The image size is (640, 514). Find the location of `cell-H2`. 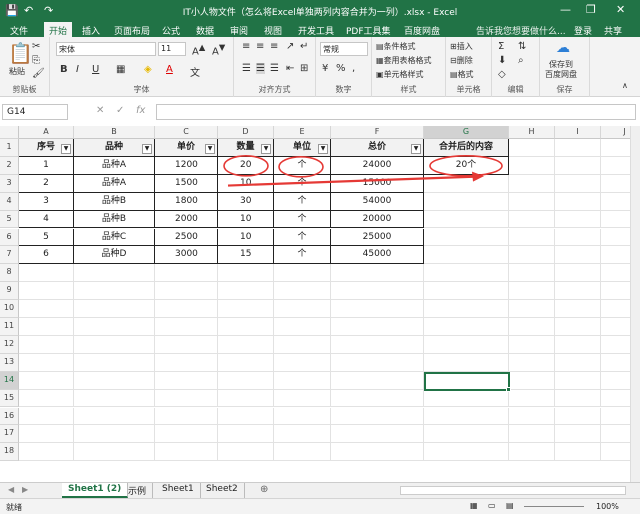

cell-H2 is located at coordinates (532, 165).